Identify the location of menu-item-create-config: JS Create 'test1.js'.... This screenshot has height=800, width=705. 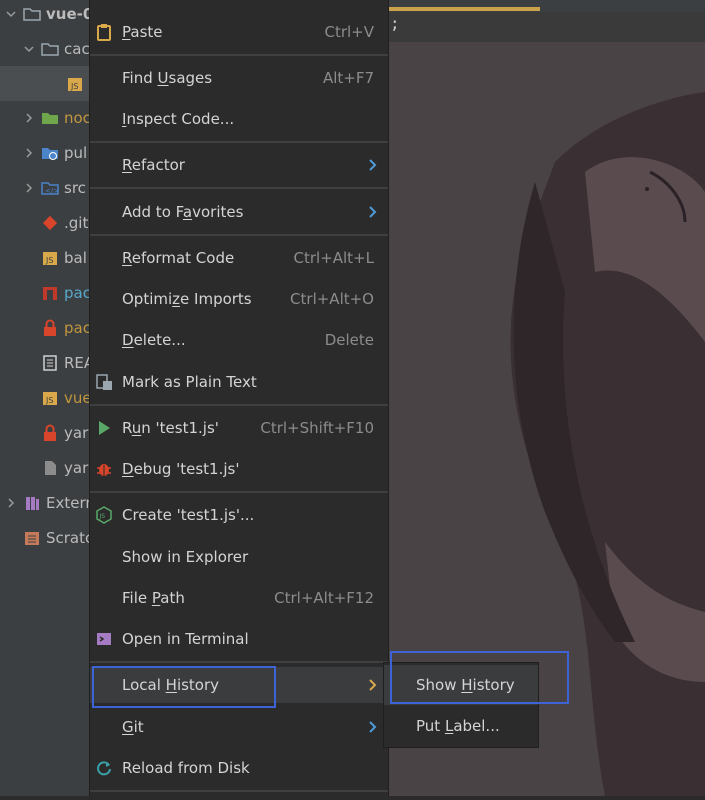
(239, 515).